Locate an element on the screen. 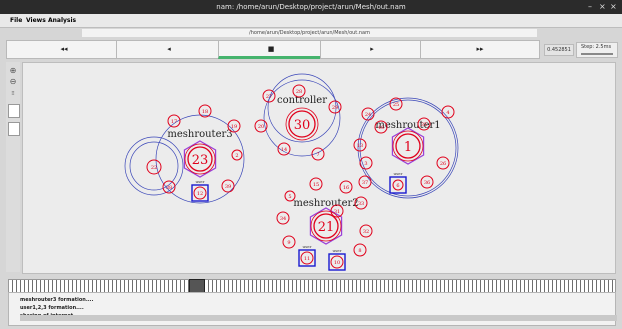  step-control: Step: 2.5ms is located at coordinates (597, 50).